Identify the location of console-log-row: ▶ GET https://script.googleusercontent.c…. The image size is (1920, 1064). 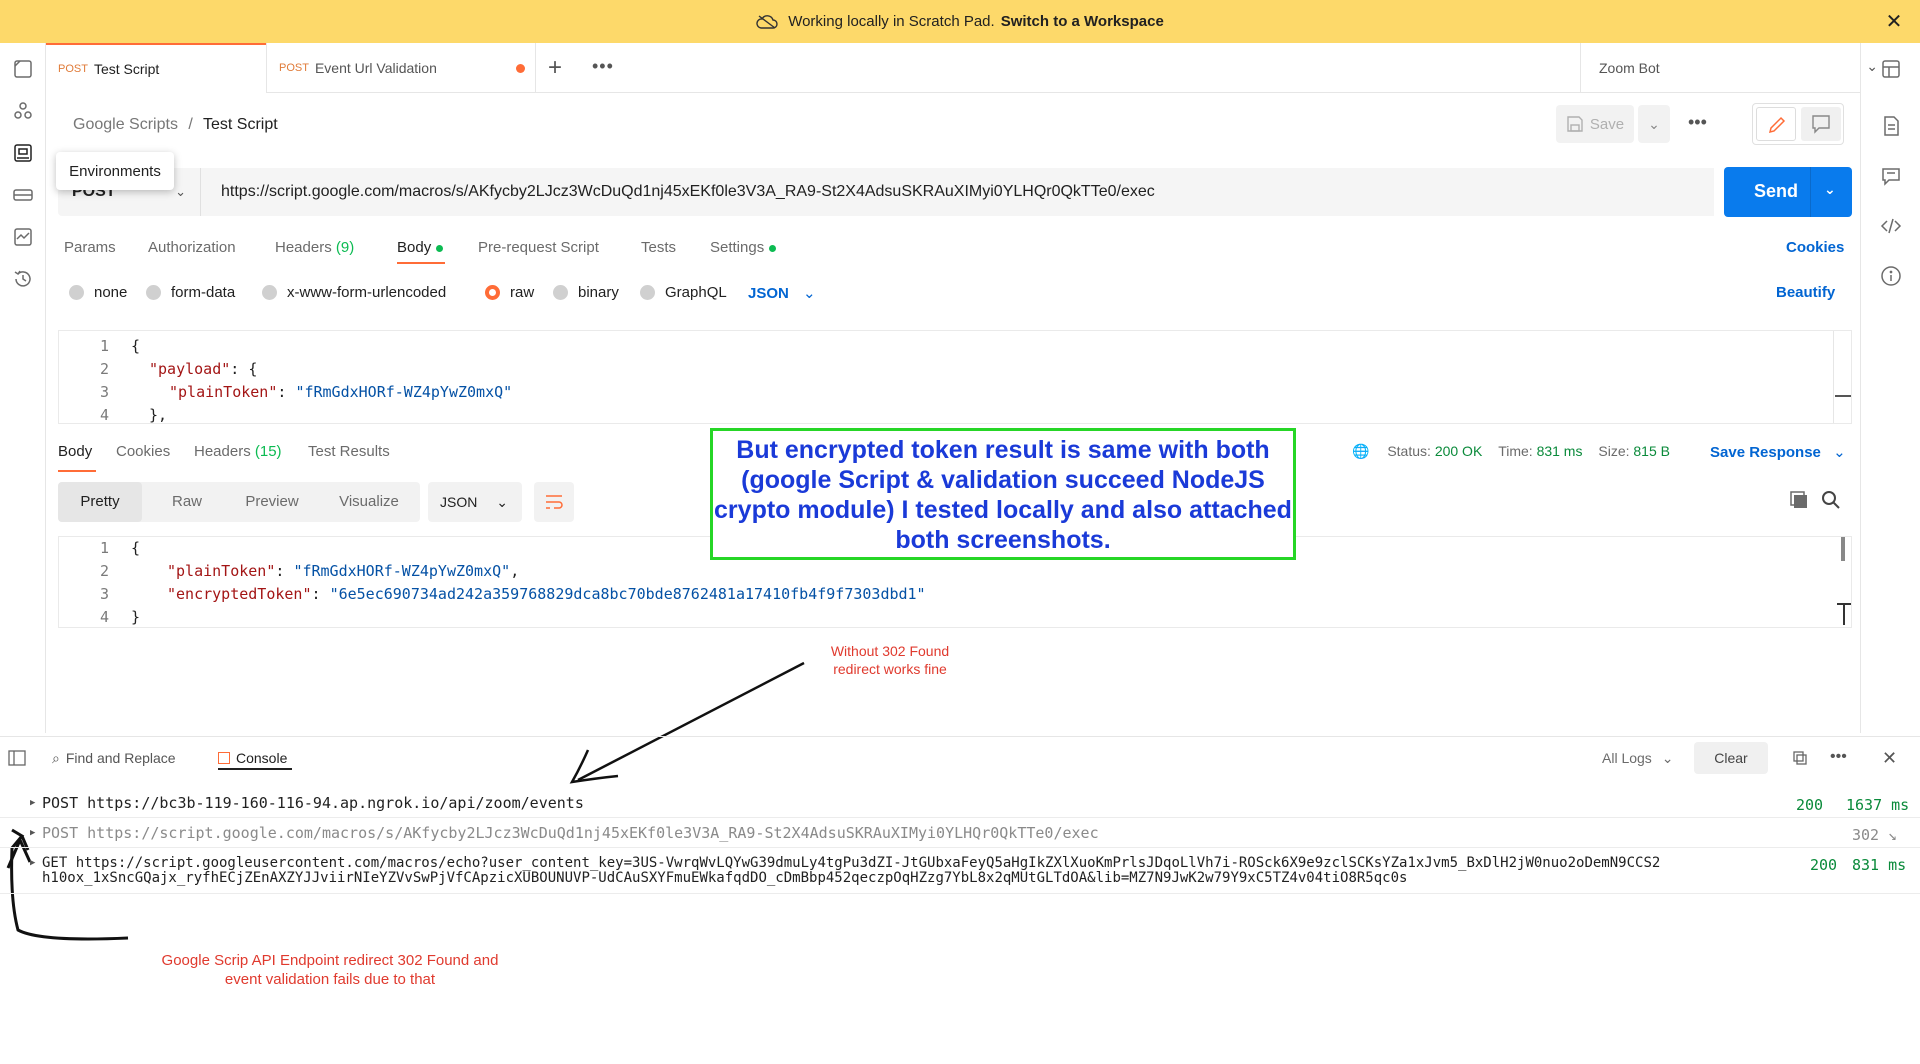
(960, 871).